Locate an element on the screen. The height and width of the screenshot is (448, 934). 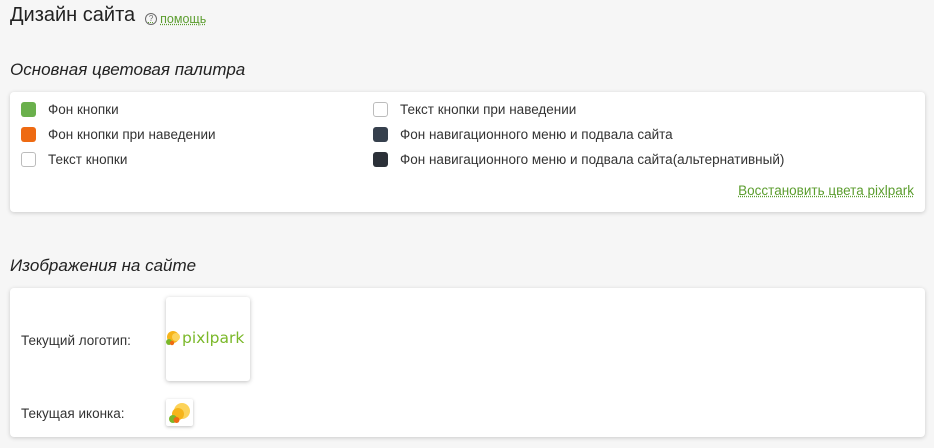
current-icon-label: Текущая иконка: is located at coordinates (73, 413).